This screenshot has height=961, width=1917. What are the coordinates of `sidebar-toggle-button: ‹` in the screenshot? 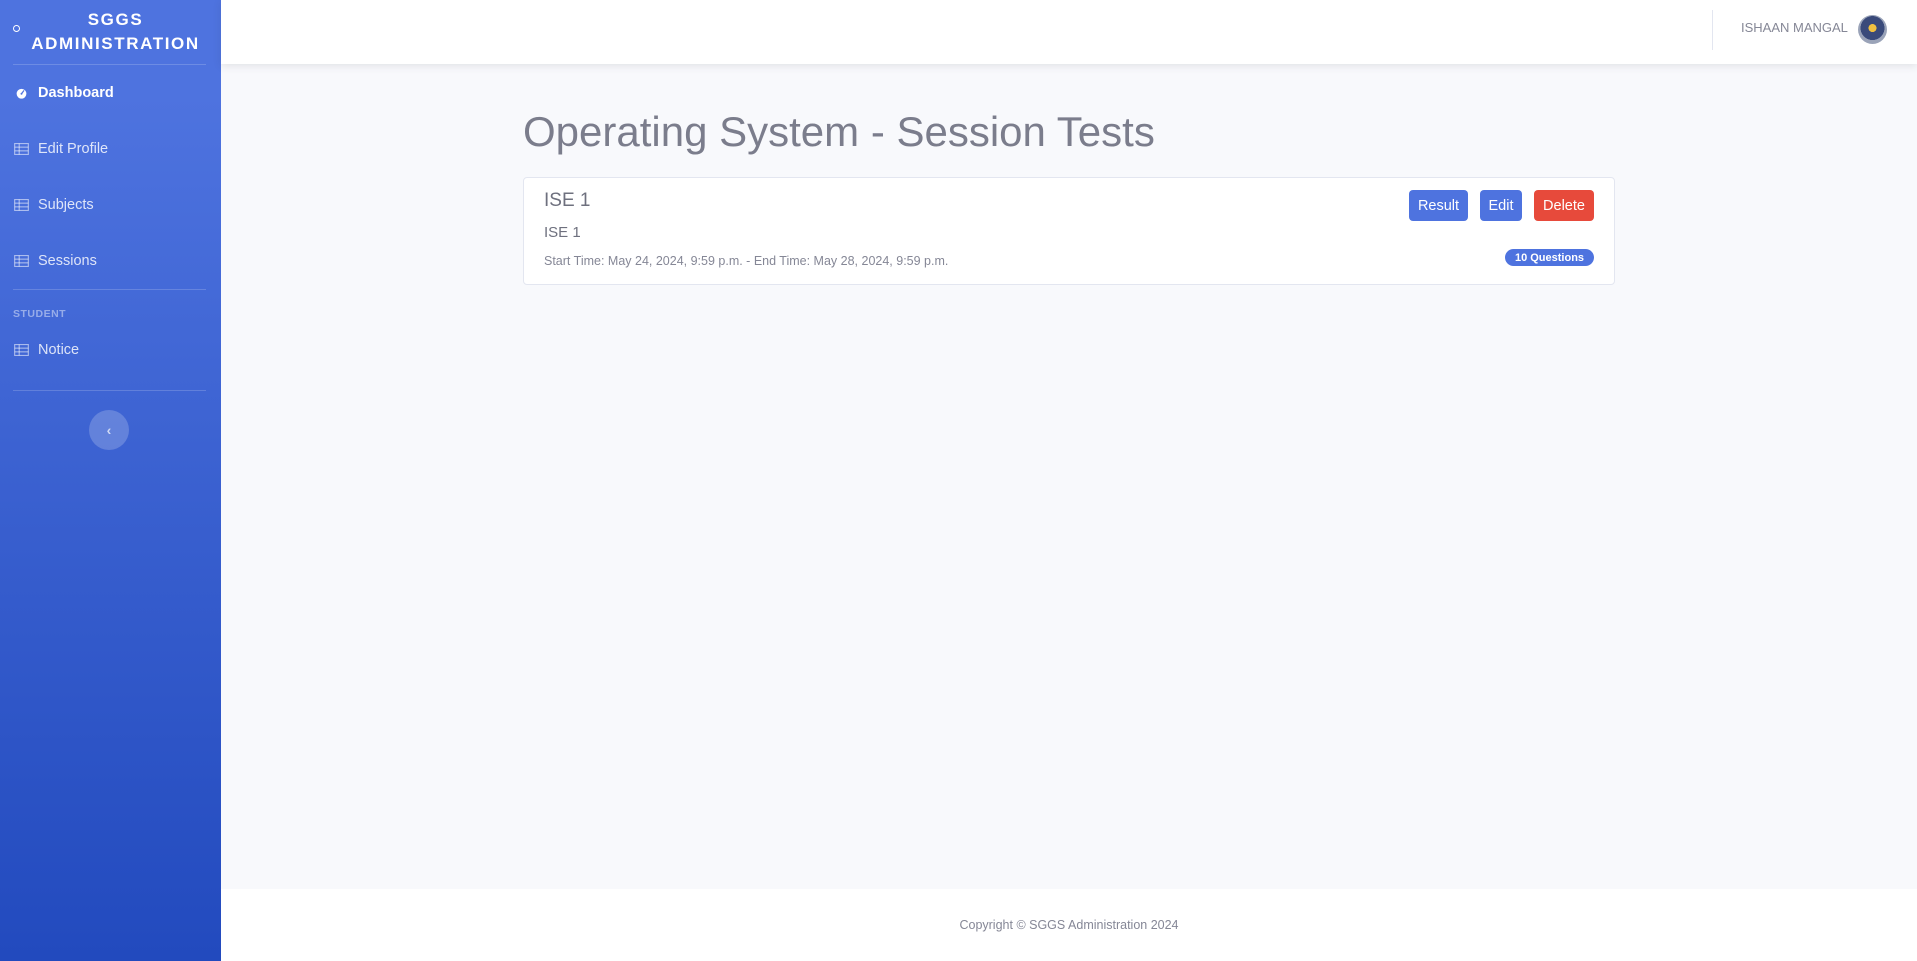 It's located at (109, 430).